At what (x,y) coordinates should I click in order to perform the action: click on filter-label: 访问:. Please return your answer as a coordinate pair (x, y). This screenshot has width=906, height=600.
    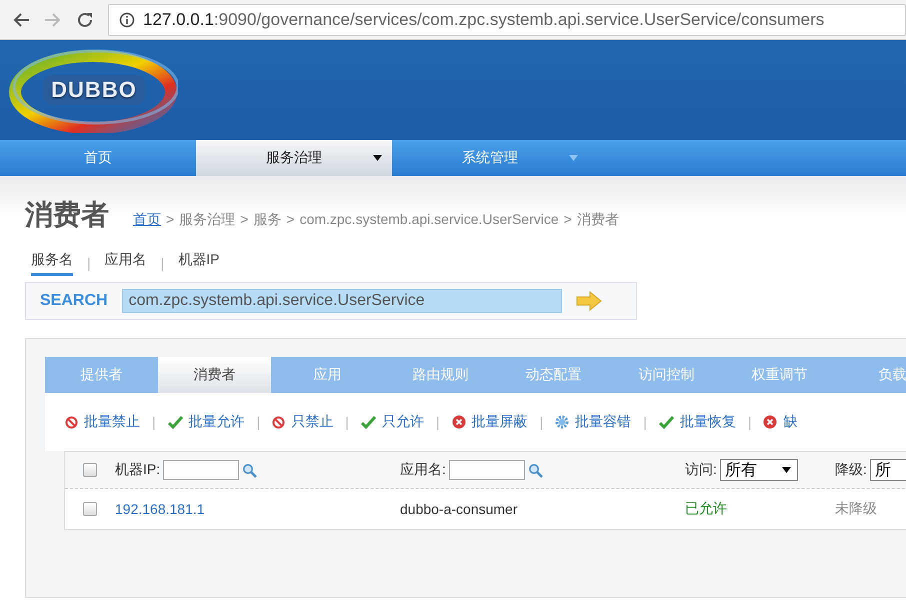
    Looking at the image, I should click on (701, 470).